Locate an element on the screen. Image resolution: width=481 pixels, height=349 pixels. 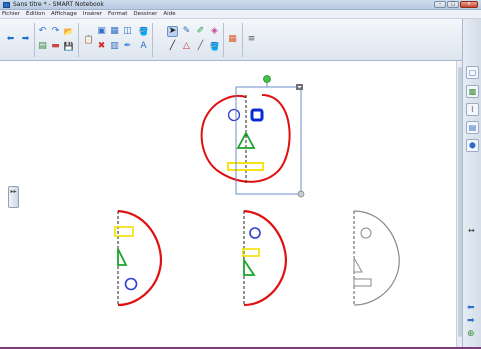
creative-pen-icon: ✐ is located at coordinates (200, 31).